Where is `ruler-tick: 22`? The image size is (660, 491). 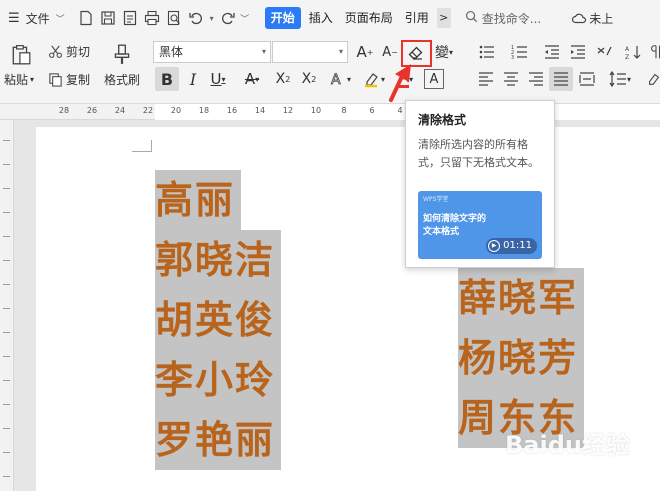
ruler-tick: 22 is located at coordinates (148, 110).